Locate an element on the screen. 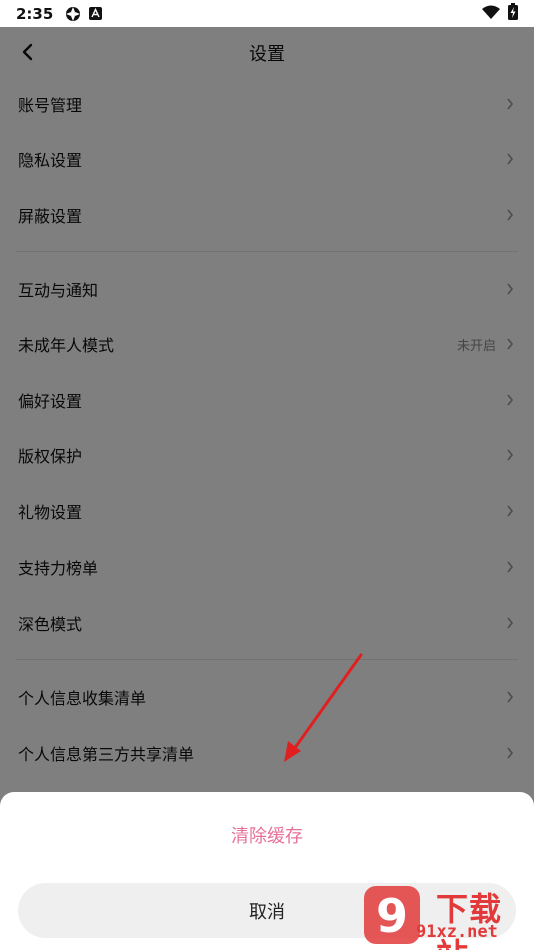 The image size is (534, 950). cancel-button: 取消 is located at coordinates (267, 910).